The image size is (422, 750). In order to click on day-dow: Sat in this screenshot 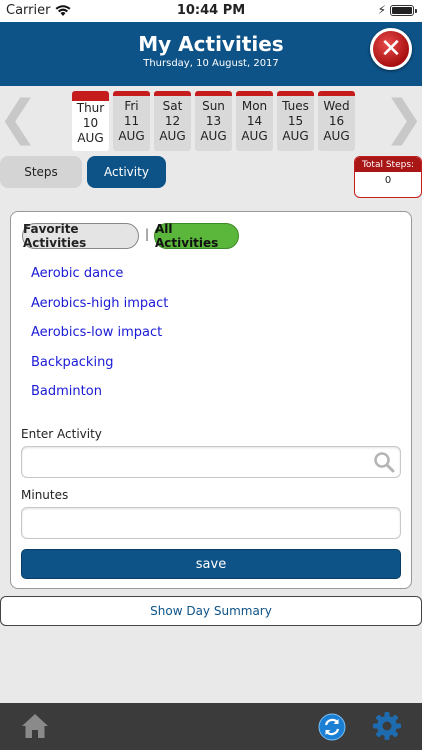, I will do `click(172, 106)`.